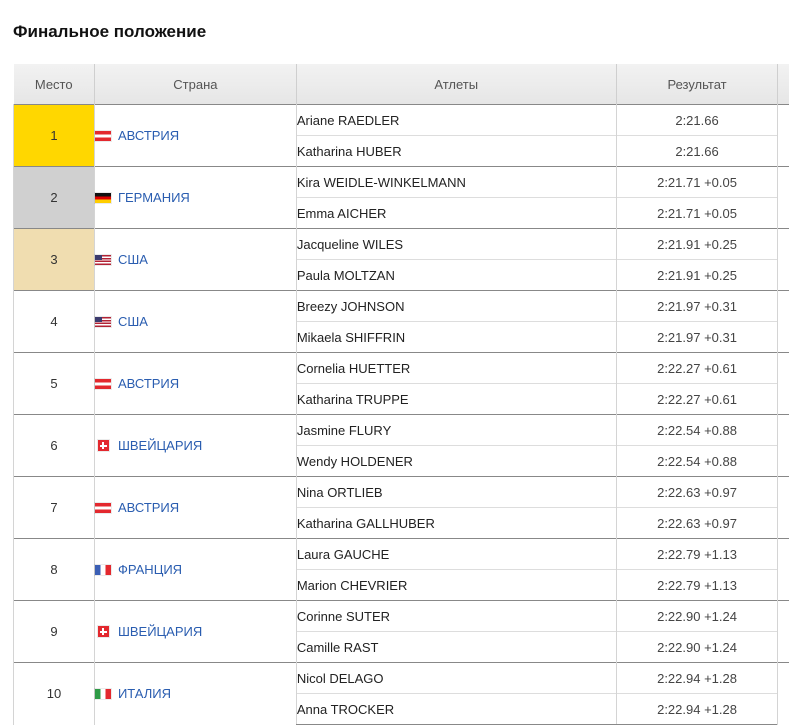 This screenshot has height=725, width=789. Describe the element at coordinates (456, 585) in the screenshot. I see `athlete-name: Marion CHEVRIER` at that location.